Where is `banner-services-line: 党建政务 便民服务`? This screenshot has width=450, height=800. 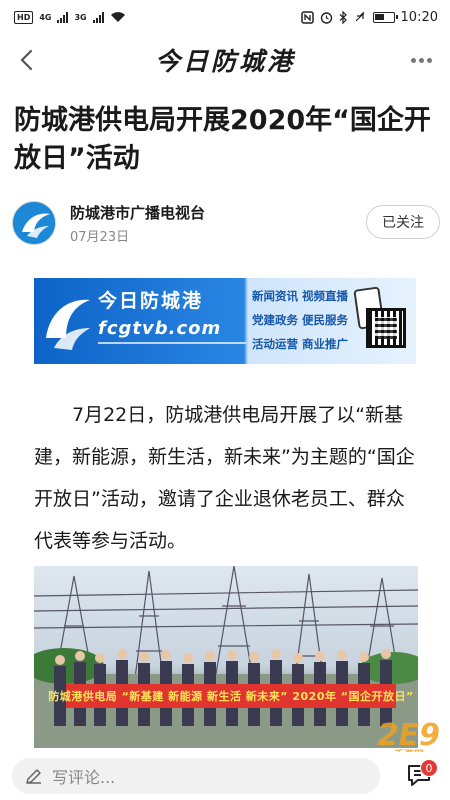 banner-services-line: 党建政务 便民服务 is located at coordinates (300, 320).